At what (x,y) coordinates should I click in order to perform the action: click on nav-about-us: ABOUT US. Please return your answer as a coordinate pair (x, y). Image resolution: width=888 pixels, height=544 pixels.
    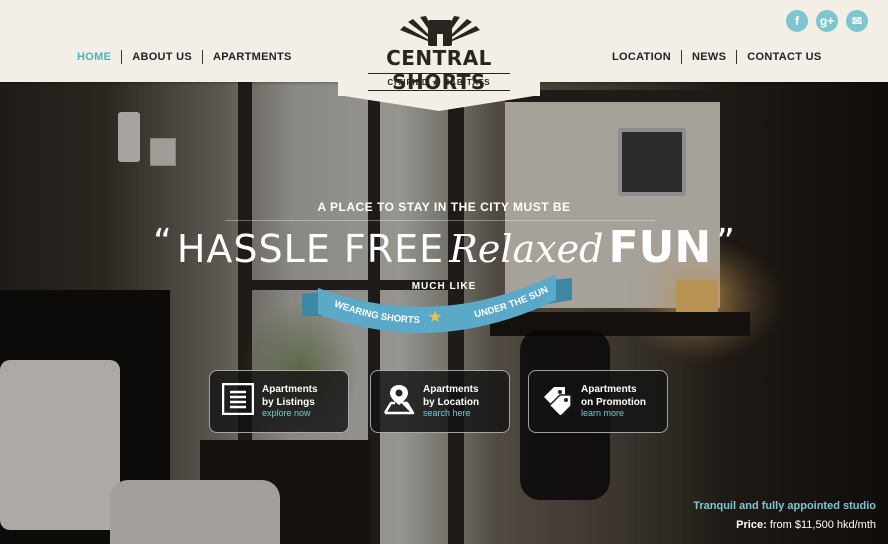
    Looking at the image, I should click on (161, 57).